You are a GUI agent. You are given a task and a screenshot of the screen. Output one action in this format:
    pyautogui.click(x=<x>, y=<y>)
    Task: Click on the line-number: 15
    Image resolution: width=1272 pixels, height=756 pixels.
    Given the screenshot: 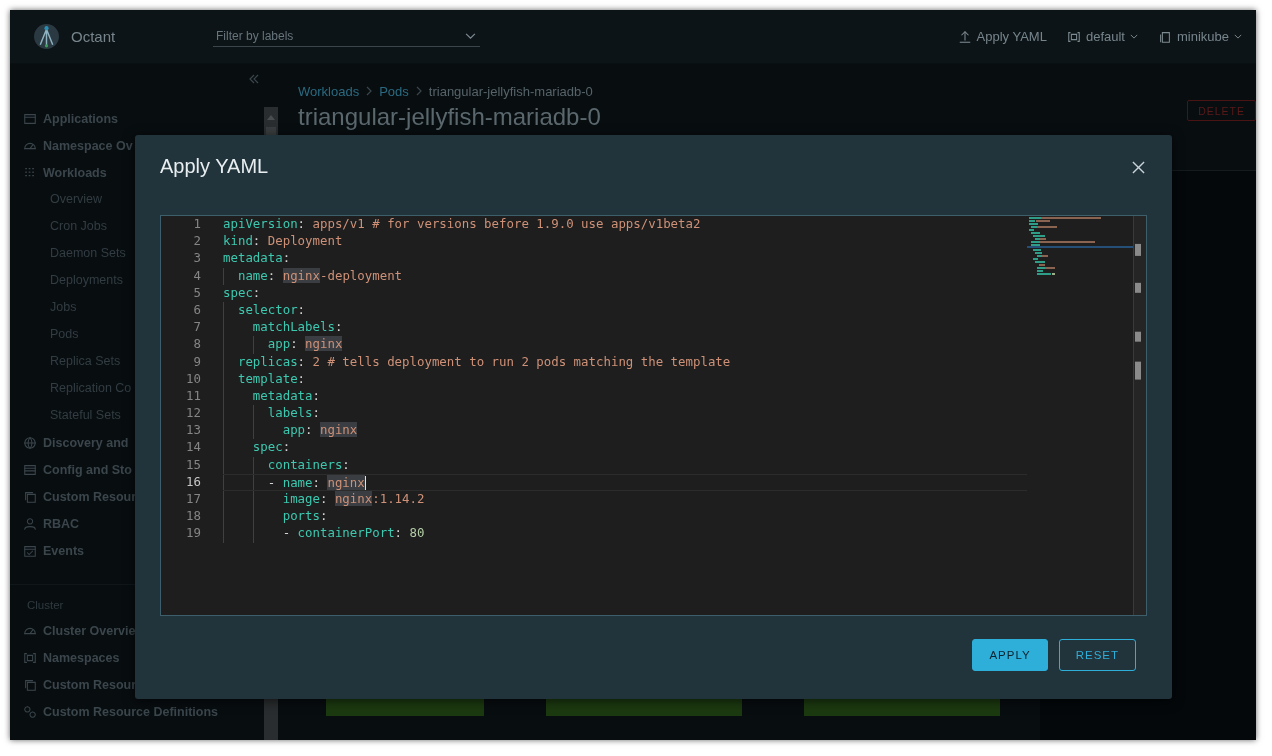 What is the action you would take?
    pyautogui.click(x=193, y=465)
    